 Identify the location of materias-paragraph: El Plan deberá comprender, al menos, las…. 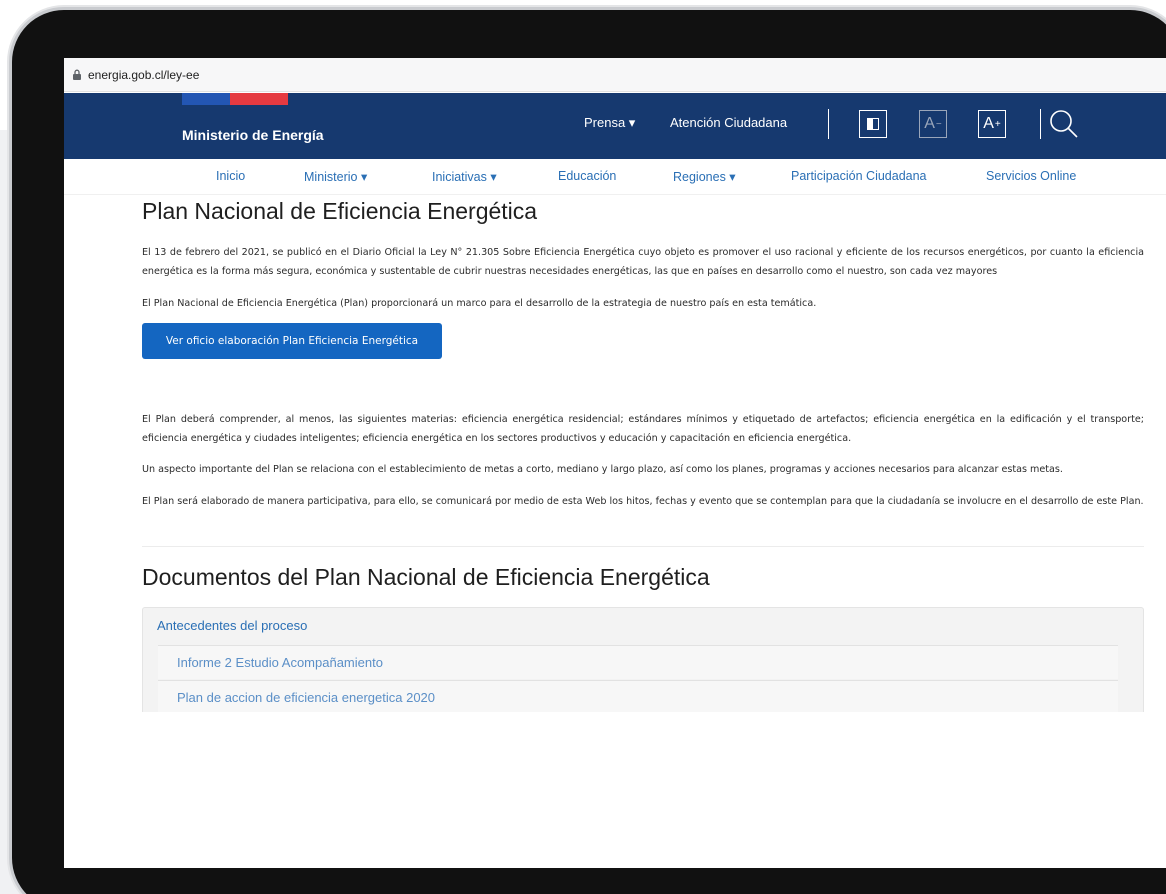
(643, 429).